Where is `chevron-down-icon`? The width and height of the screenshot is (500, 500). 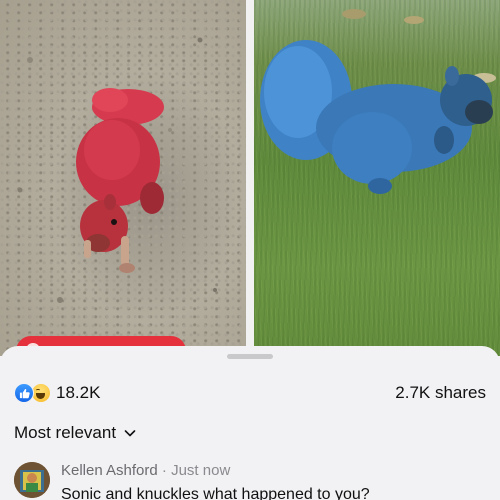
chevron-down-icon is located at coordinates (130, 433).